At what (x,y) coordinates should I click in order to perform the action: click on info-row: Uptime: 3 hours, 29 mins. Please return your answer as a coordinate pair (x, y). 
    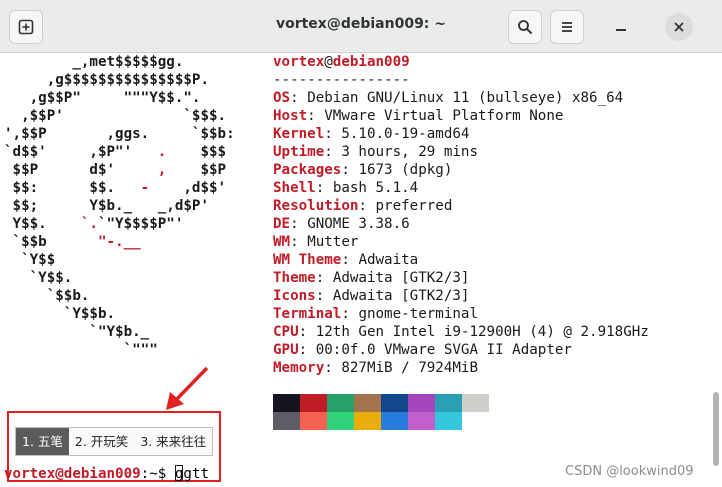
    Looking at the image, I should click on (375, 152).